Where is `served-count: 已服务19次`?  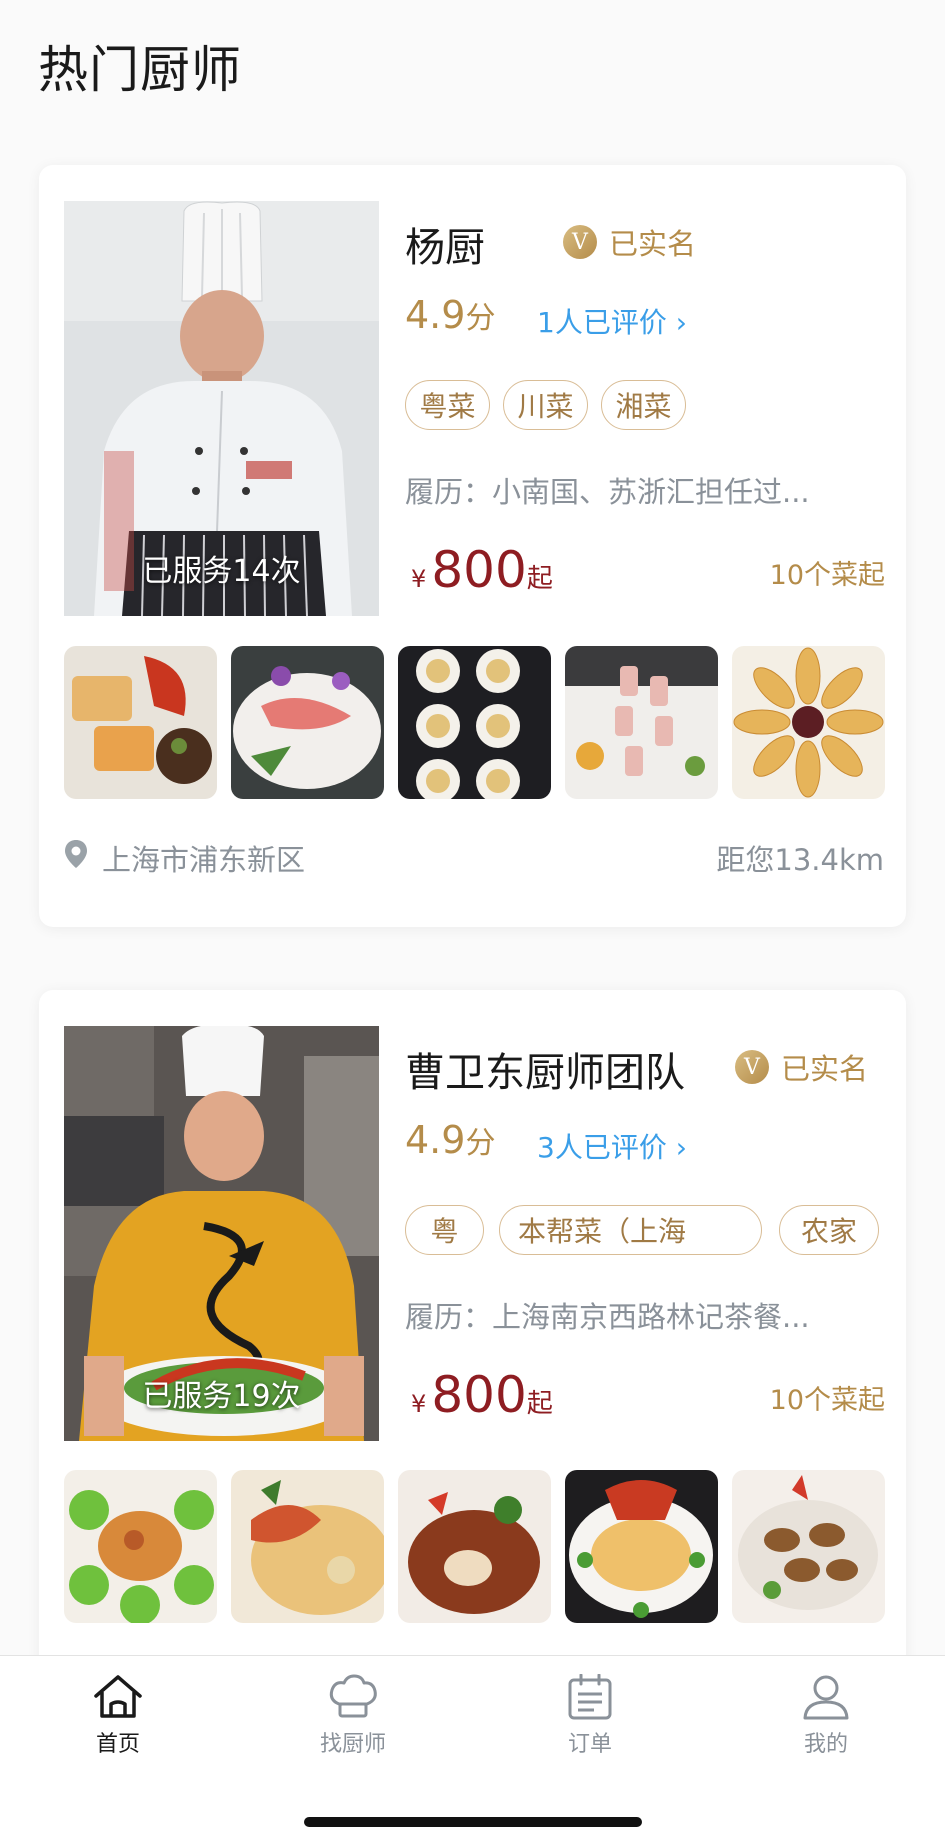 served-count: 已服务19次 is located at coordinates (221, 1396).